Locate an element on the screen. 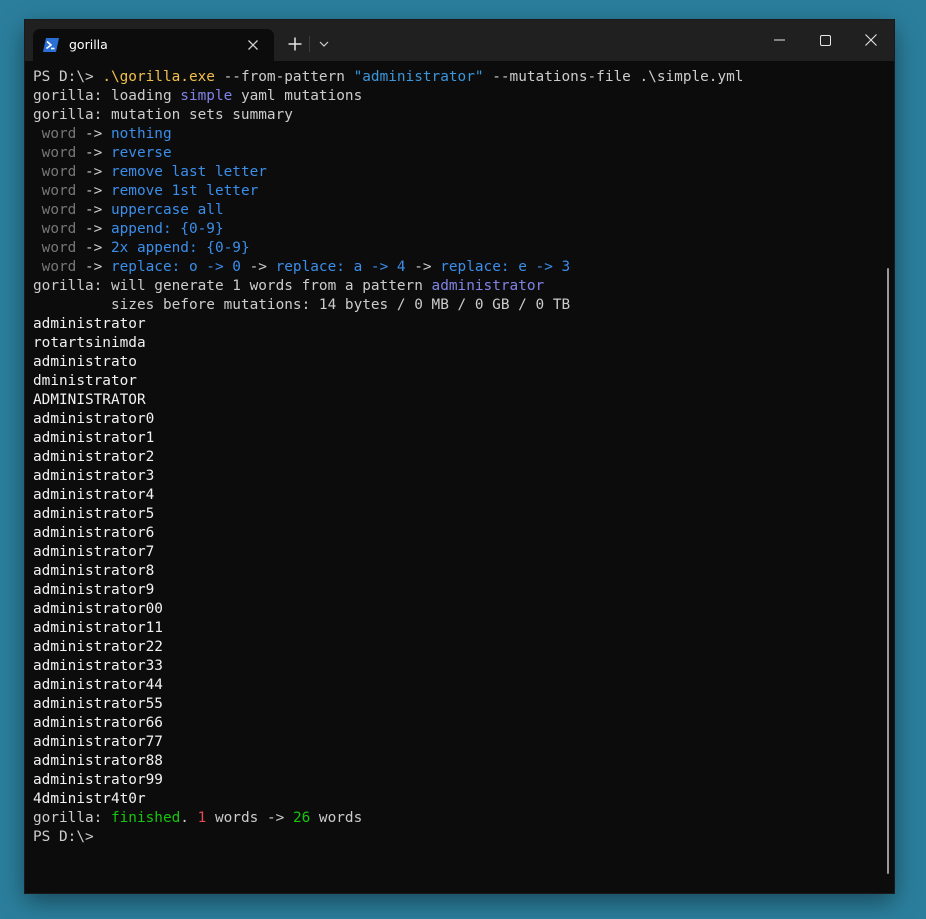  terminal-text: administrator3 is located at coordinates (94, 476).